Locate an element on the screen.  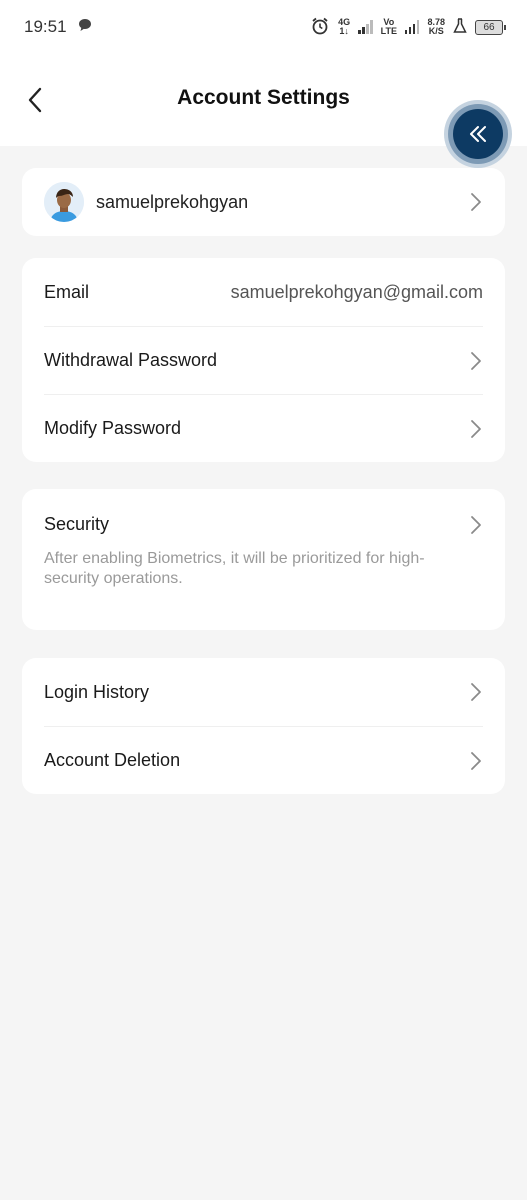
modify-password-row: Modify Password is located at coordinates (263, 428).